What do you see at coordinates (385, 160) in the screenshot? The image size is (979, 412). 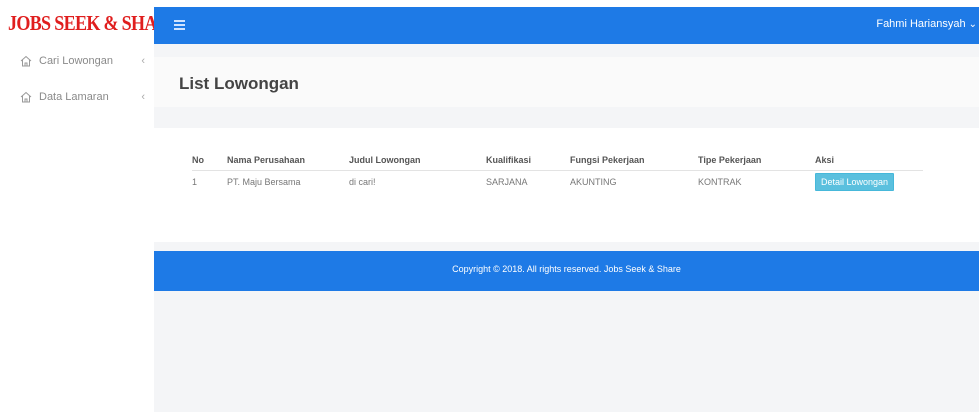 I see `column-header: Judul Lowongan` at bounding box center [385, 160].